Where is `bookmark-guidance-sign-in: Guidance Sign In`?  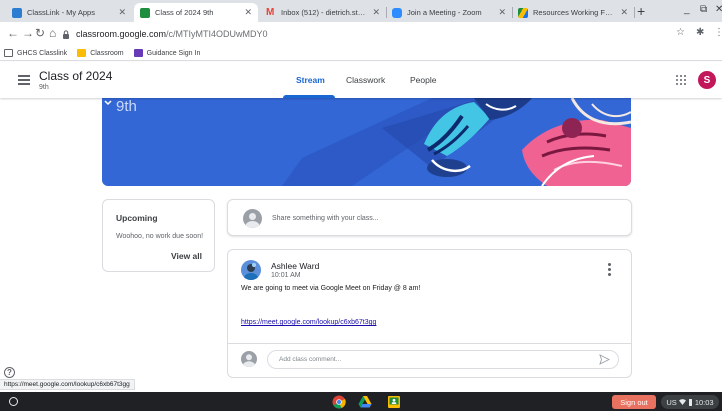
bookmark-guidance-sign-in: Guidance Sign In is located at coordinates (167, 53).